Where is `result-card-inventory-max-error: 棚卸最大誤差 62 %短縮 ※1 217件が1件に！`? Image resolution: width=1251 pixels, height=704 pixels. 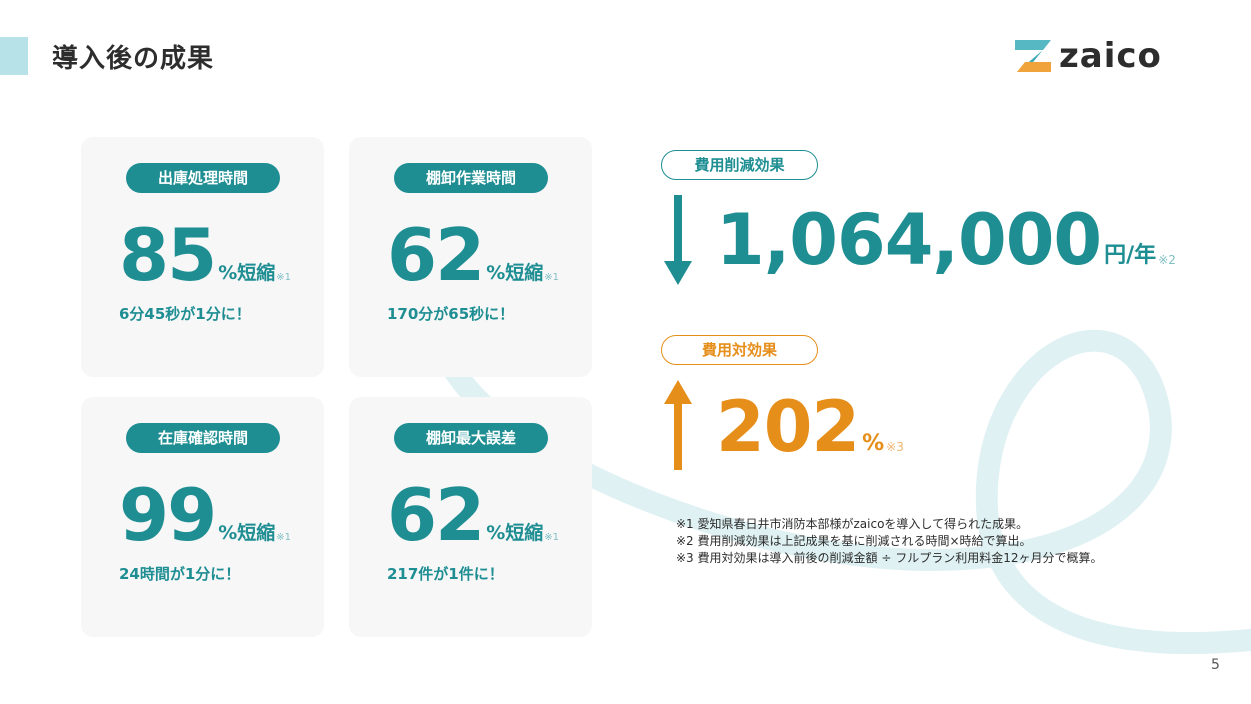
result-card-inventory-max-error: 棚卸最大誤差 62 %短縮 ※1 217件が1件に！ is located at coordinates (470, 517).